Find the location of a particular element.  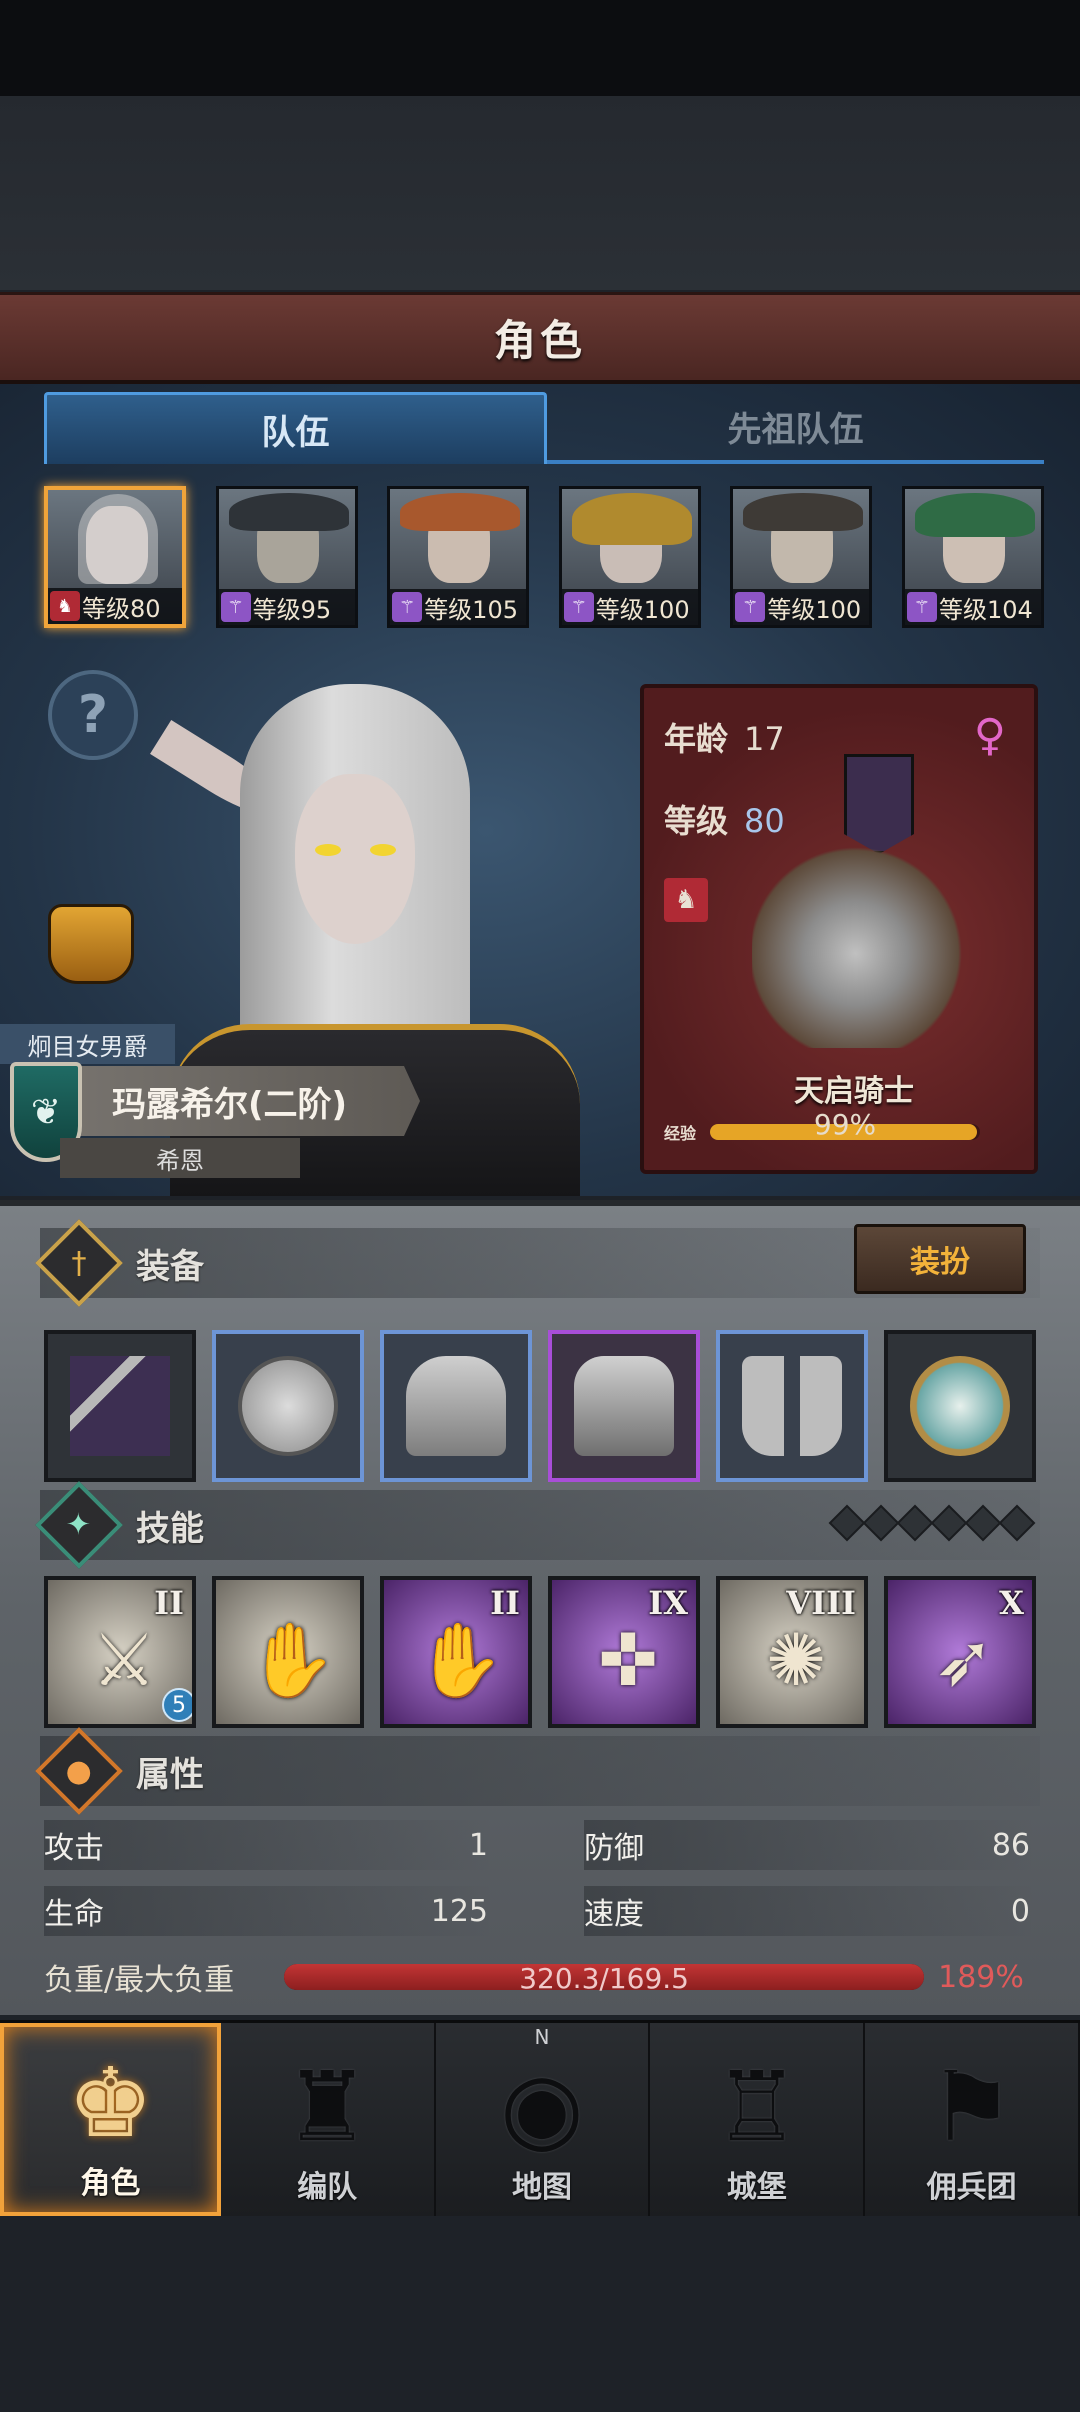

level-bar: ⚚ 等级95 is located at coordinates (286, 607).